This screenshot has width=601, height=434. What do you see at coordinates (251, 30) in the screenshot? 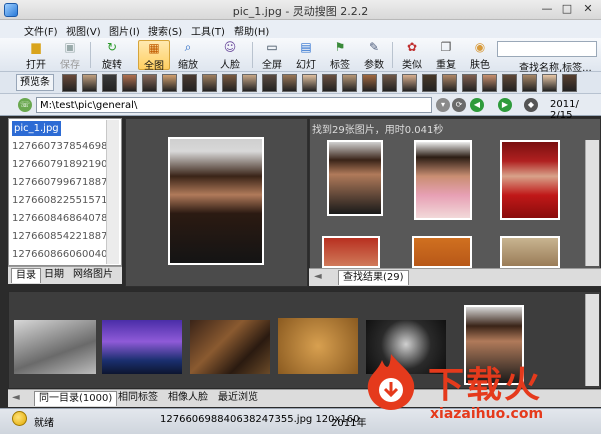
I see `menu-help: 帮助(H)` at bounding box center [251, 30].